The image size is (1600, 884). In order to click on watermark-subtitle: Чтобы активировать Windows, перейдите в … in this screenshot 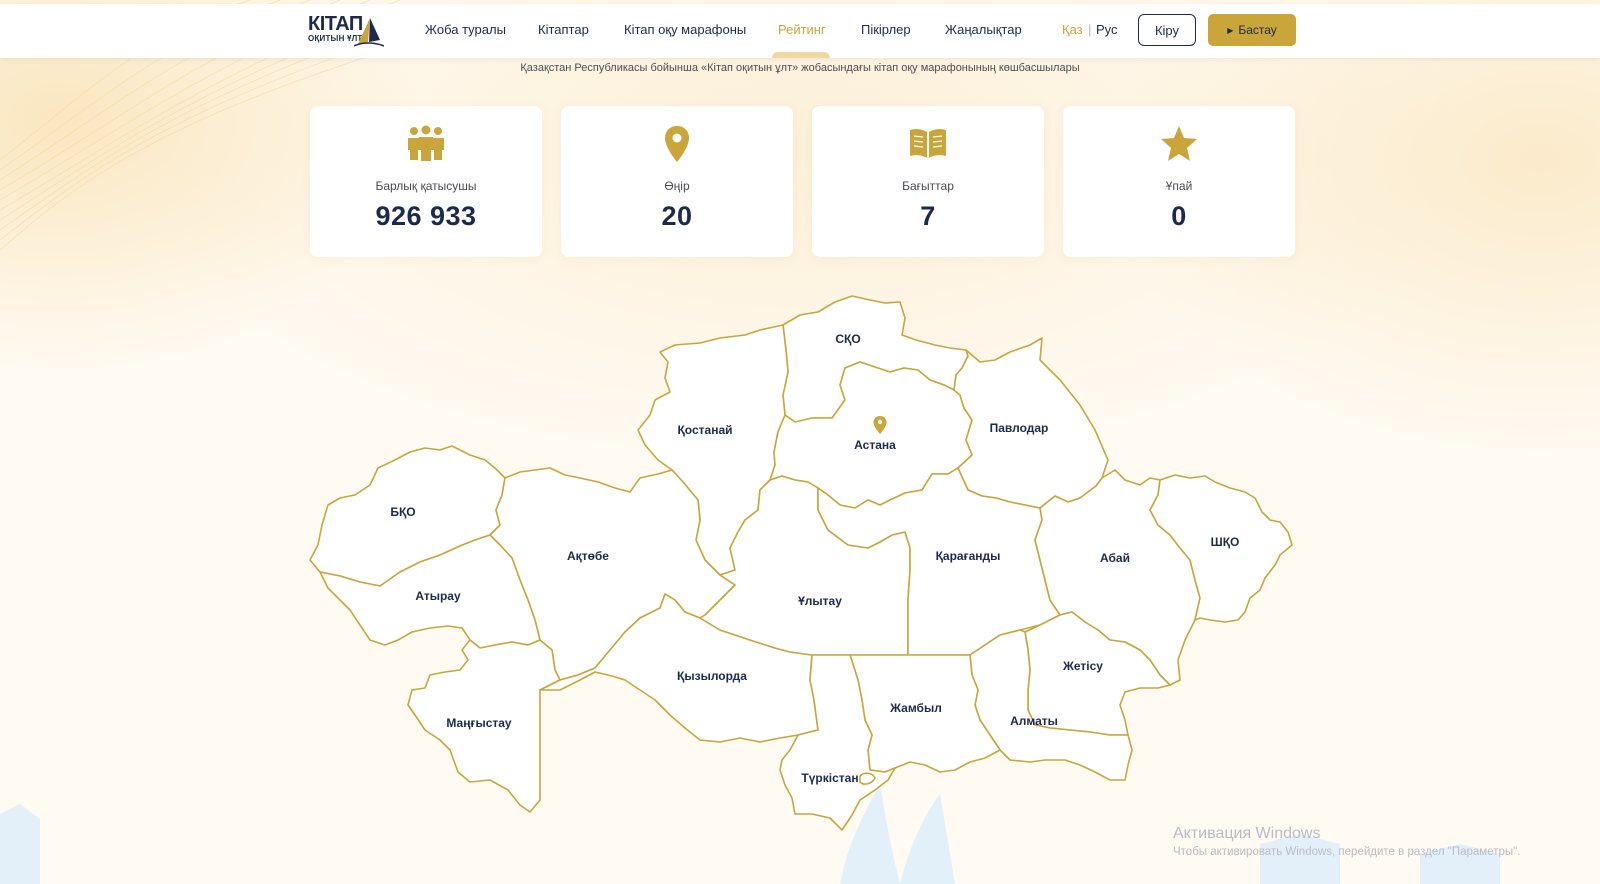, I will do `click(1347, 852)`.